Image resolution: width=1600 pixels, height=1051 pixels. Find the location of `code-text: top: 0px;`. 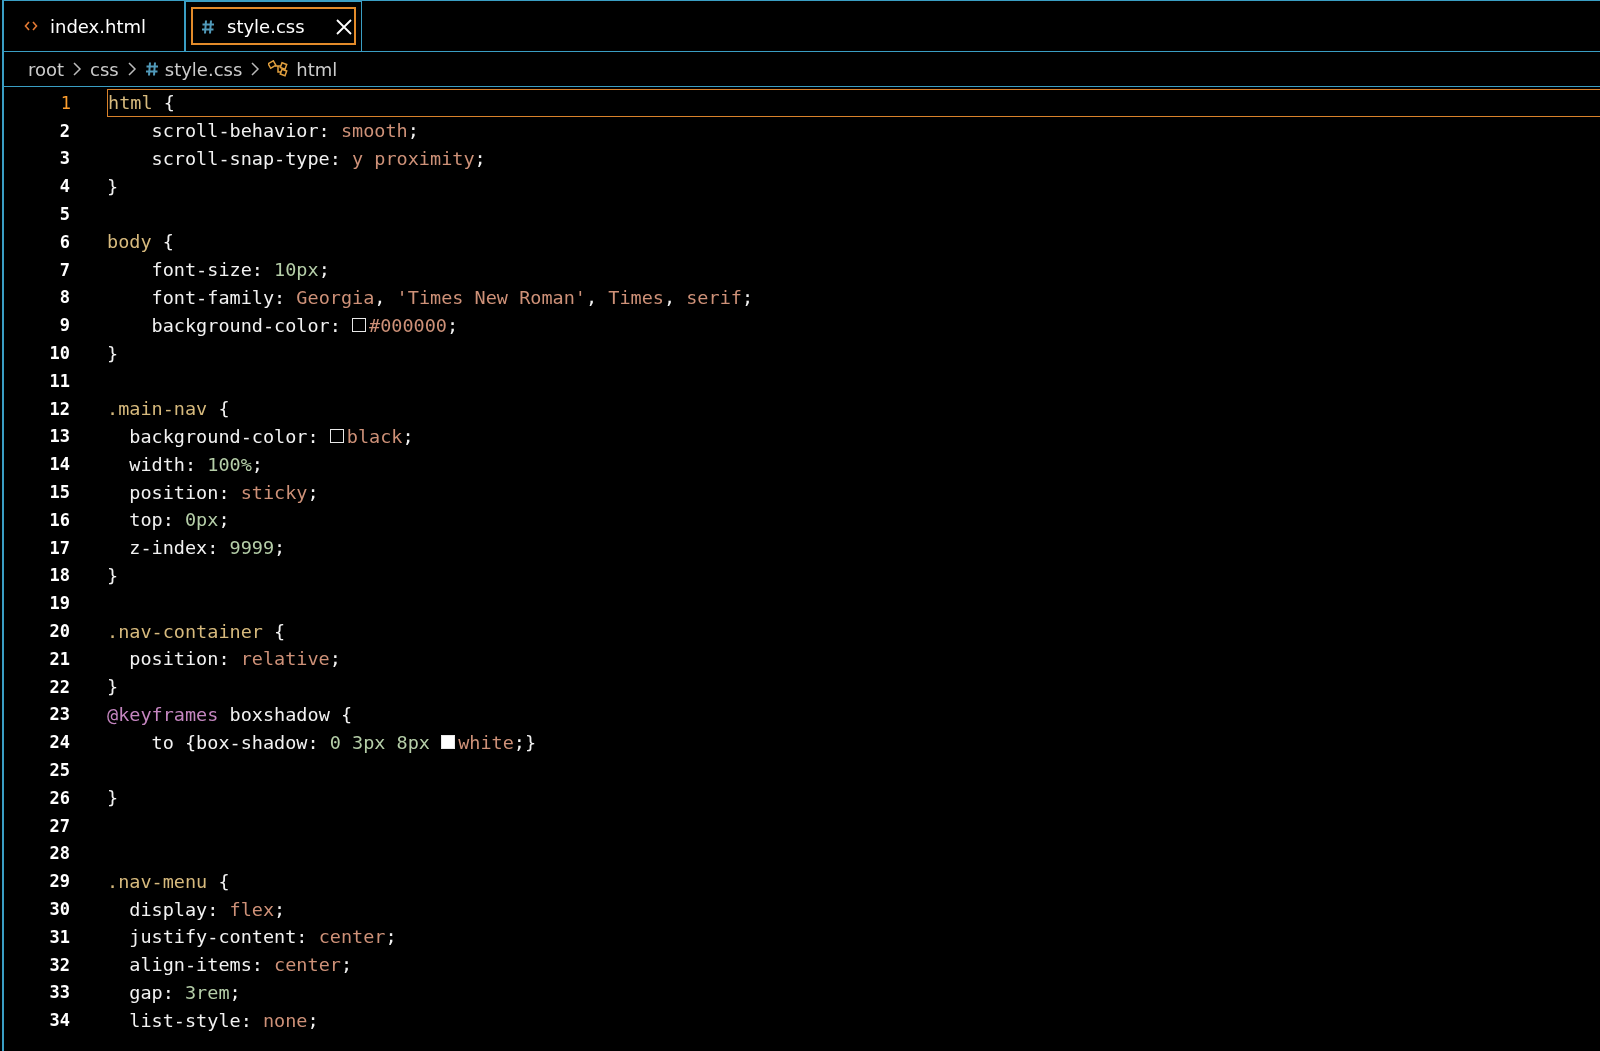

code-text: top: 0px; is located at coordinates (179, 520).